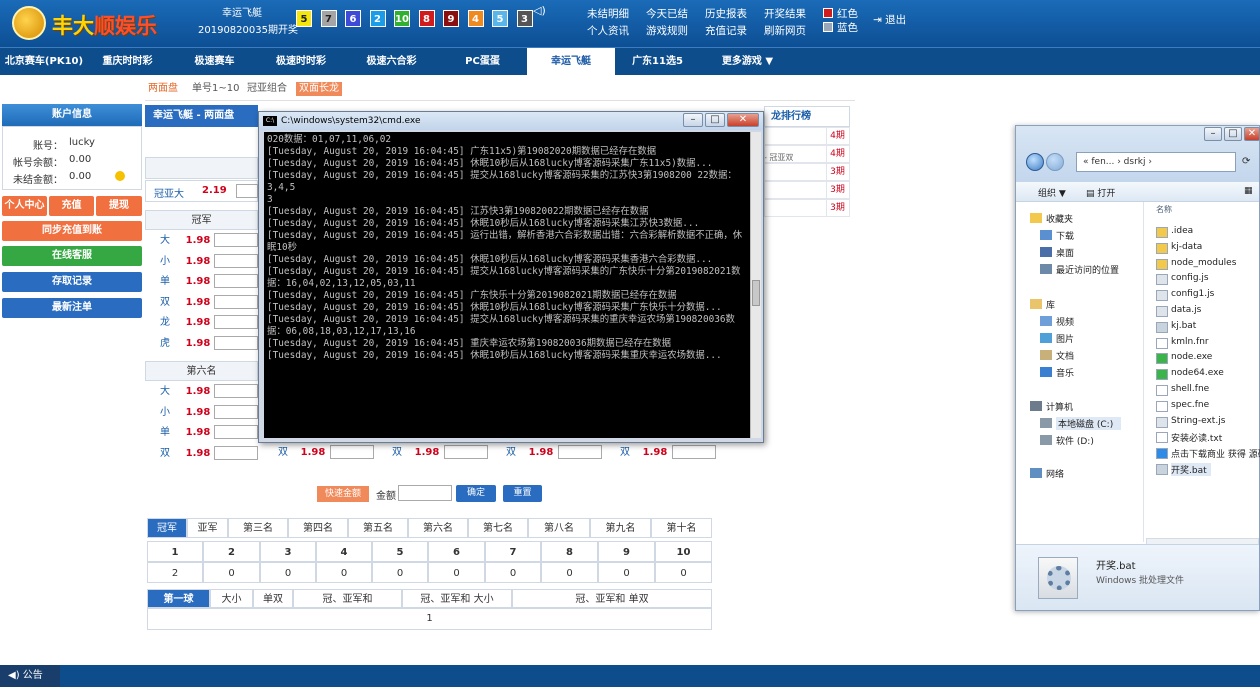  I want to click on file-item: node_modules, so click(1203, 263).